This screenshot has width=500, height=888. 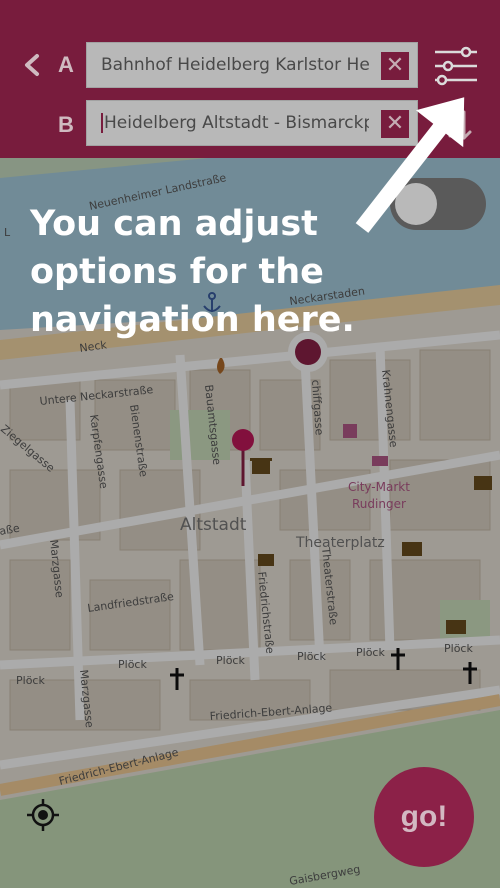 I want to click on toggle-knob, so click(x=416, y=204).